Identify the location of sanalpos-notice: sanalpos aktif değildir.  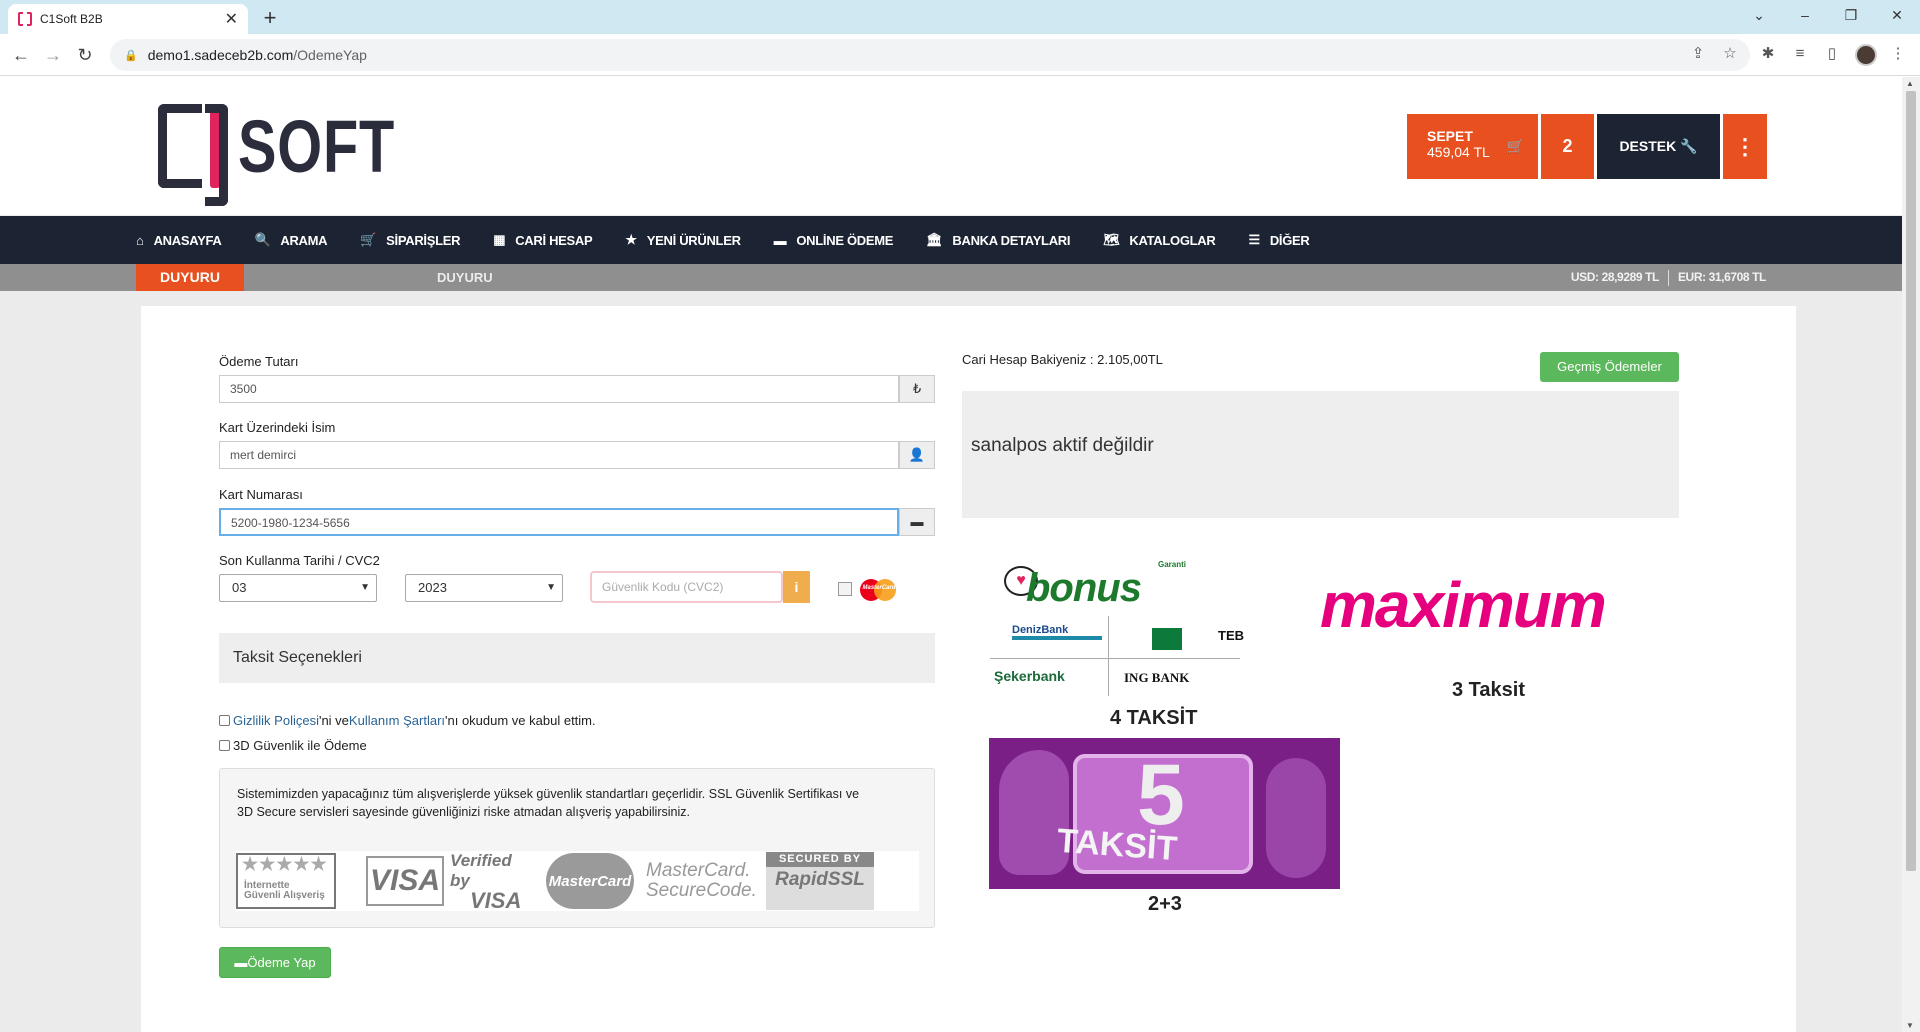
(1320, 454).